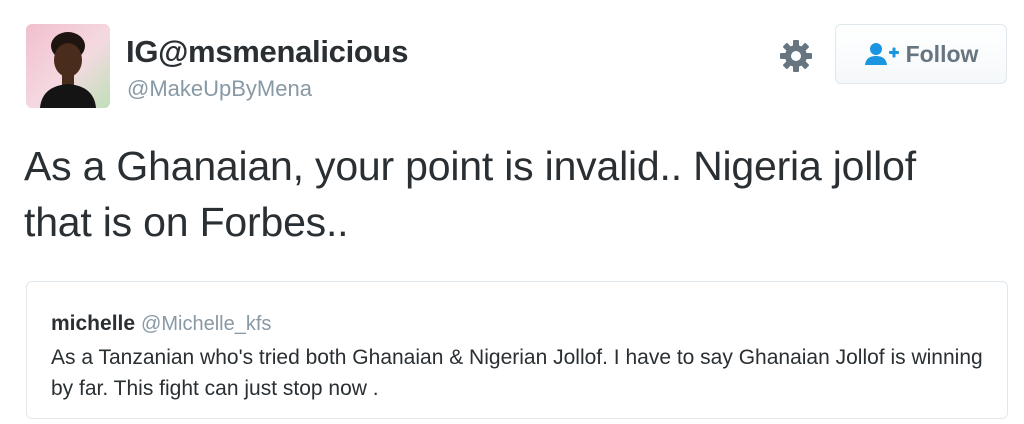 This screenshot has width=1024, height=424. Describe the element at coordinates (942, 53) in the screenshot. I see `follow-label: Follow` at that location.